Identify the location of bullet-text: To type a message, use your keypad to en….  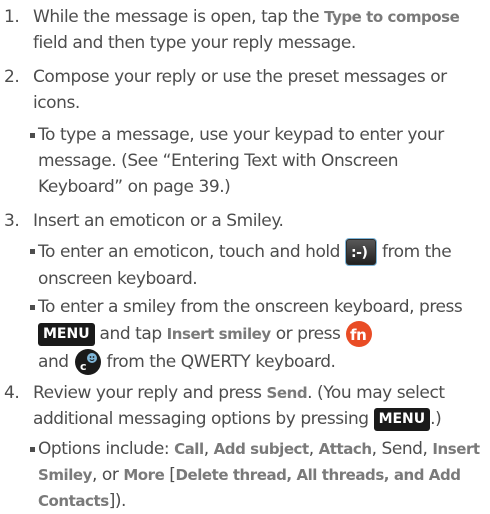
(241, 161).